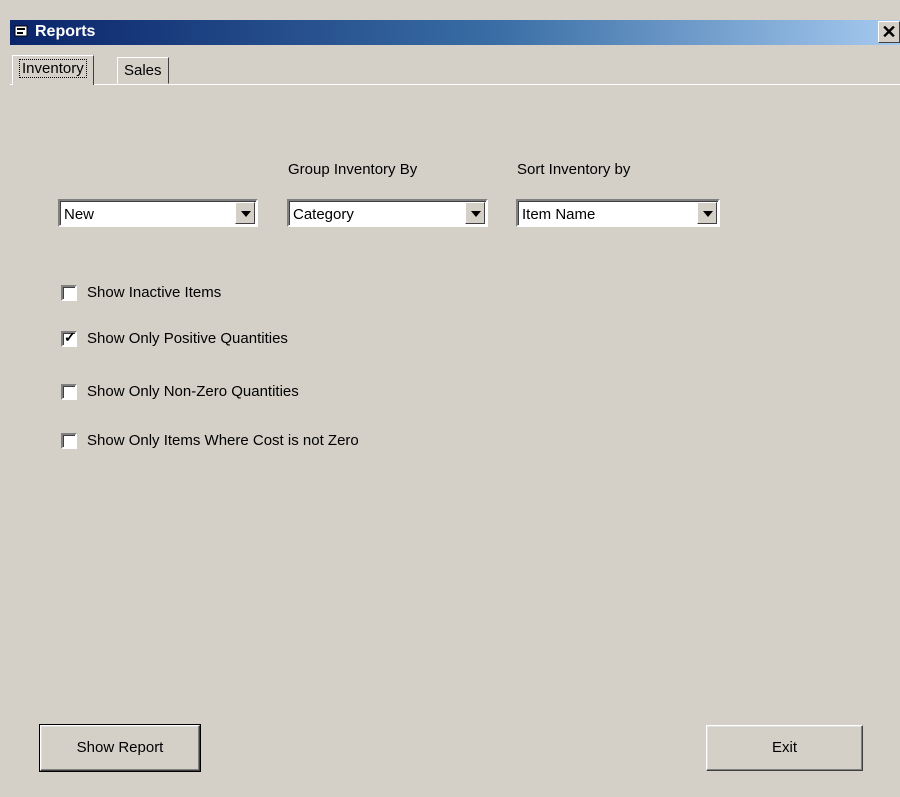  I want to click on tab-sales: Sales, so click(143, 70).